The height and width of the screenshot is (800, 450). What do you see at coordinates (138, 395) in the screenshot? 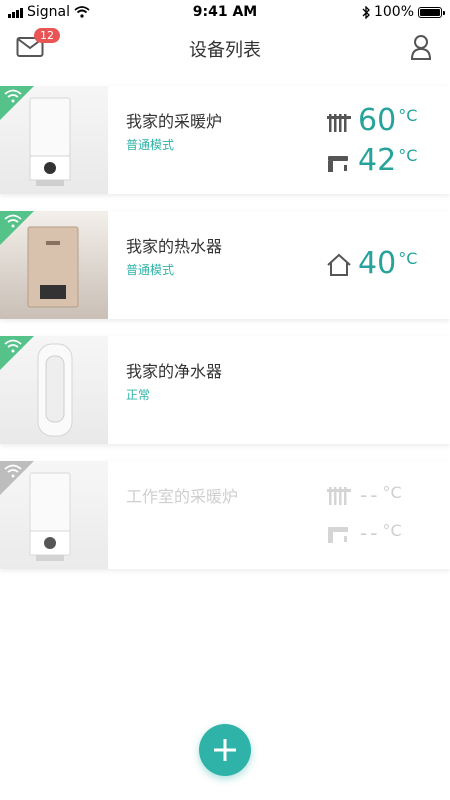
I see `device-status: 正常` at bounding box center [138, 395].